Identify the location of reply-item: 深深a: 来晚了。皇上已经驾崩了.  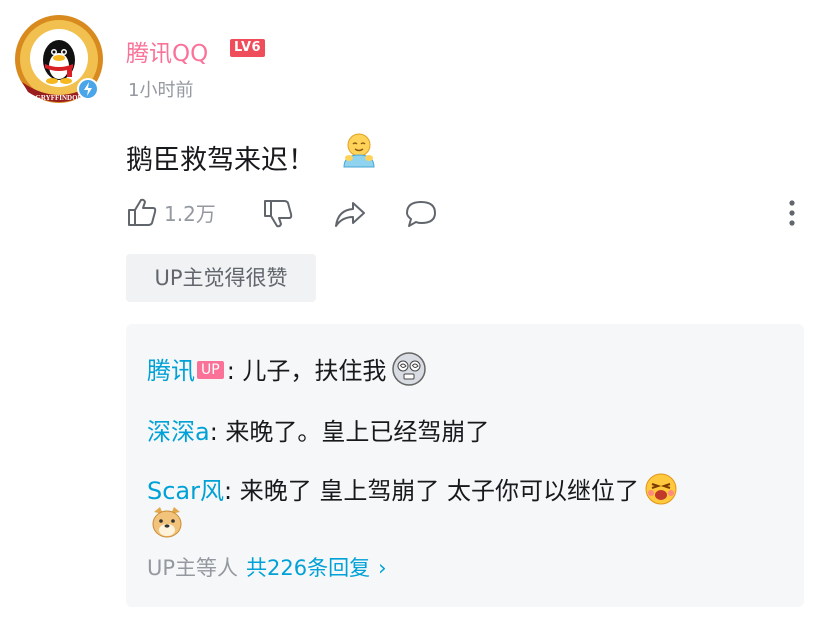
(318, 429).